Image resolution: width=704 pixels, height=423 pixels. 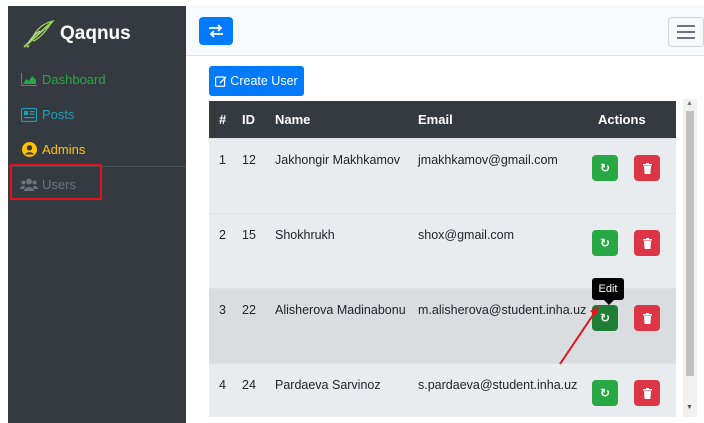 I want to click on create-user-label: Create User, so click(x=264, y=81).